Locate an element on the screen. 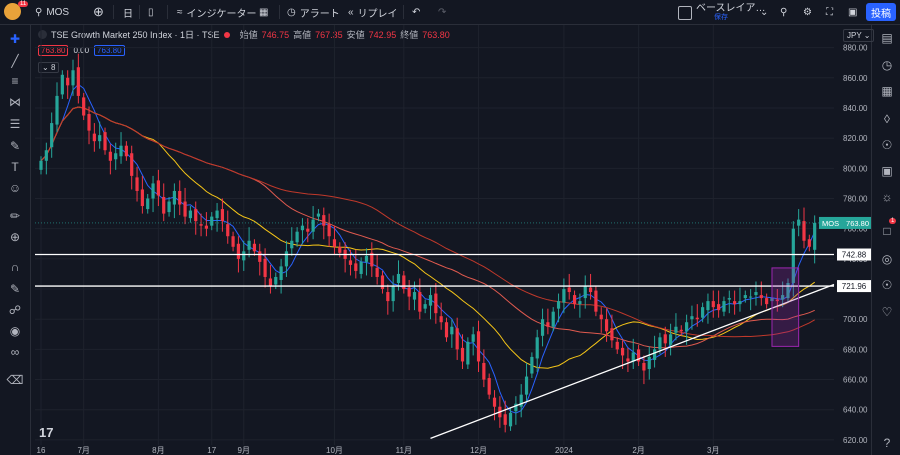 The width and height of the screenshot is (900, 455). link-icon: ∞ is located at coordinates (15, 352).